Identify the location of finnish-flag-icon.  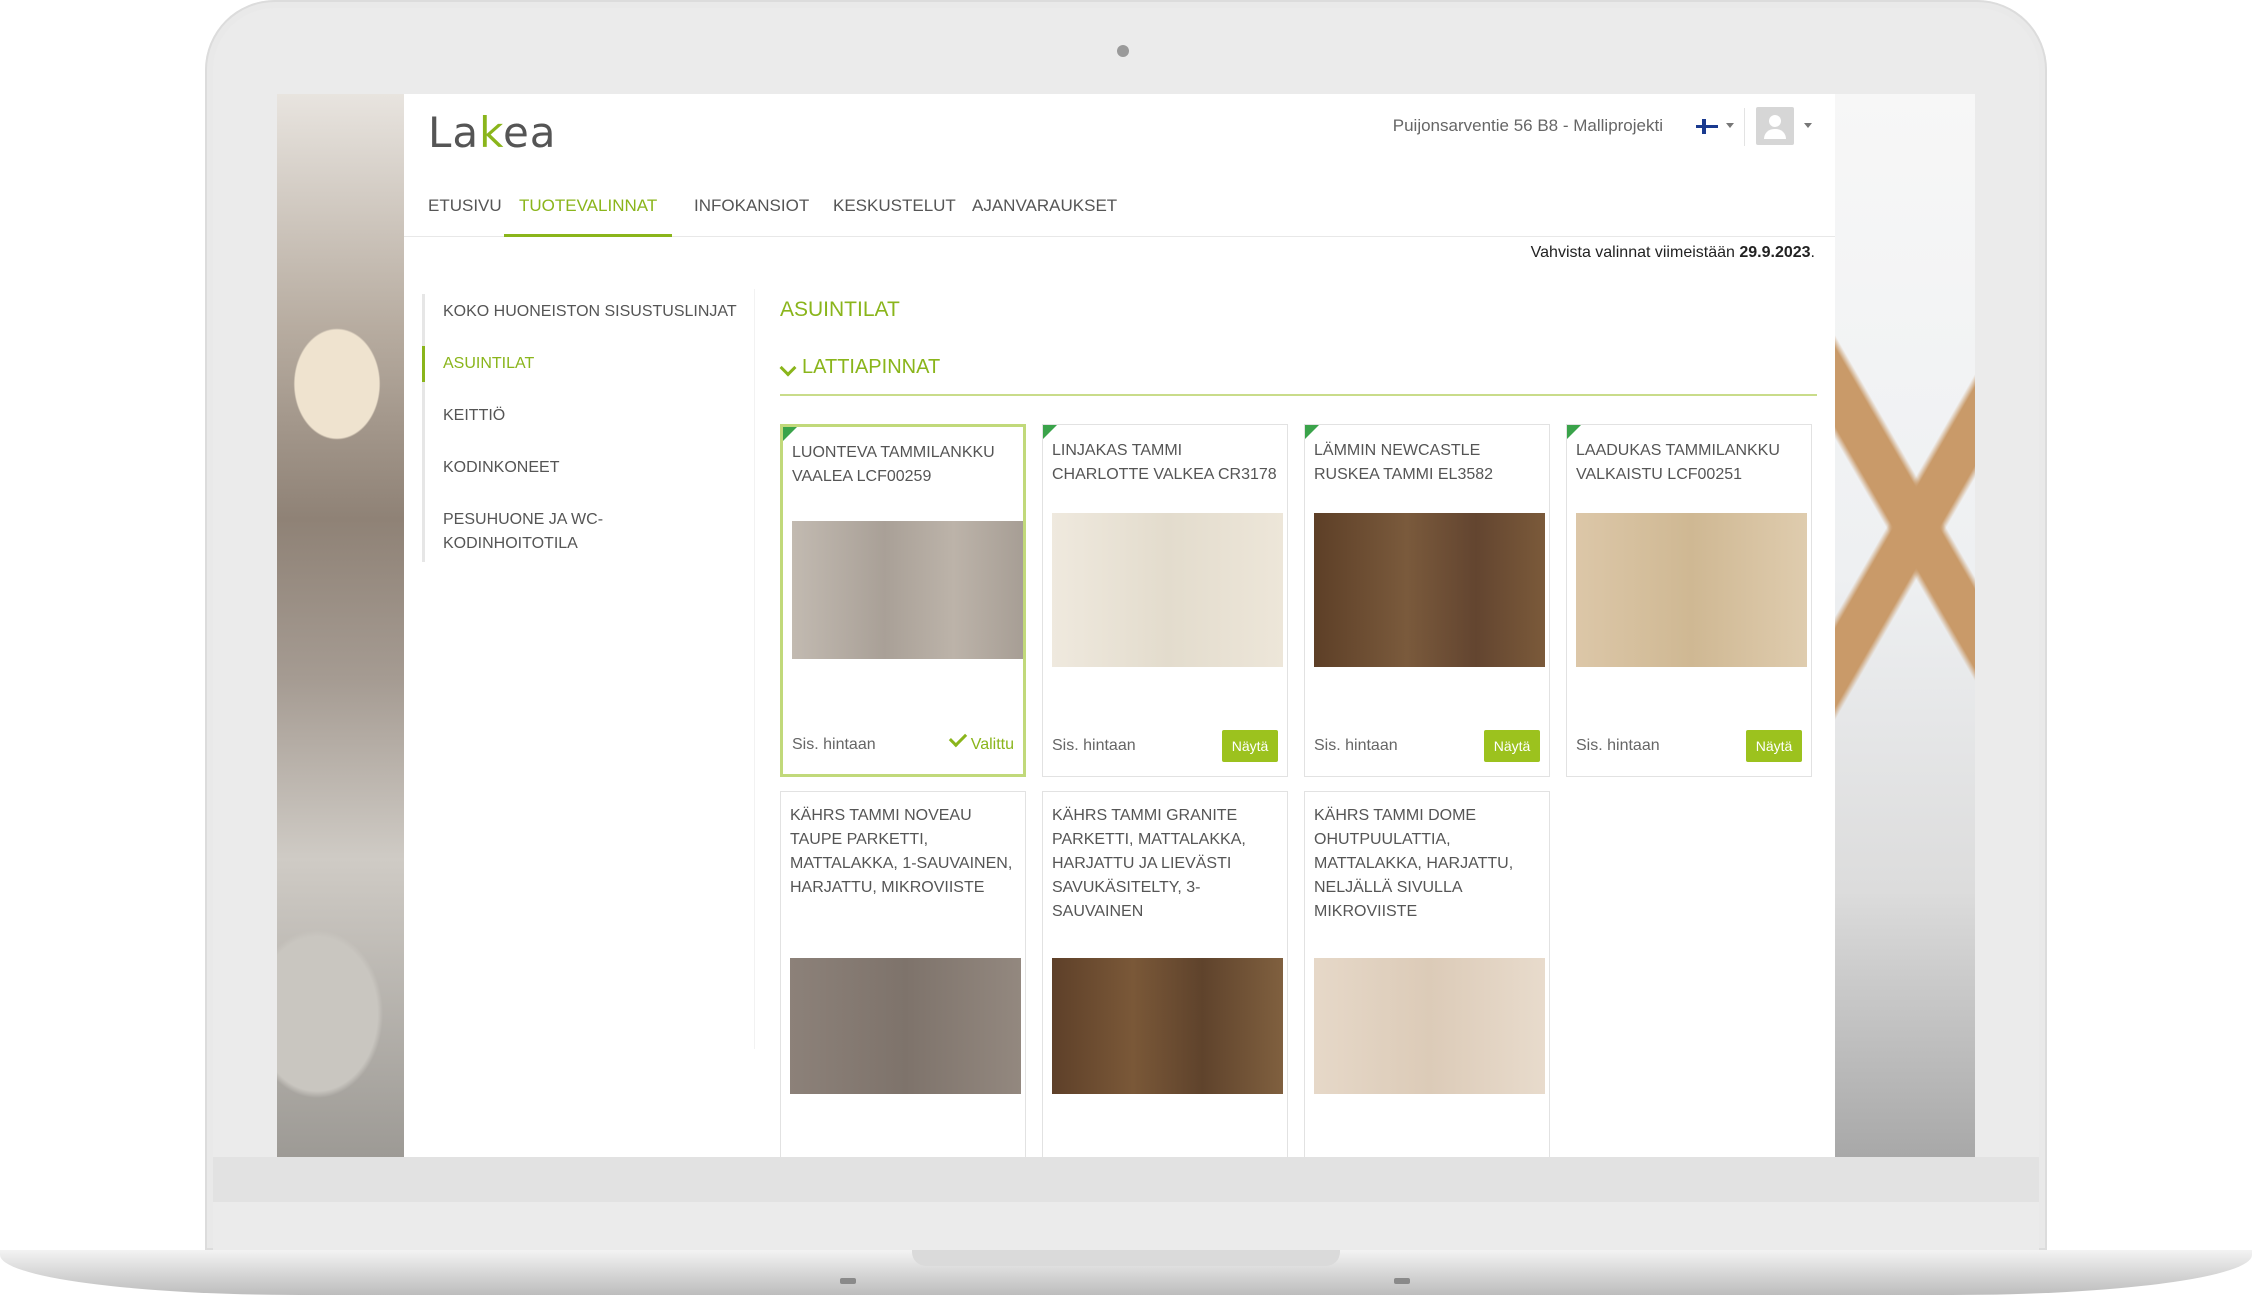
(1707, 126).